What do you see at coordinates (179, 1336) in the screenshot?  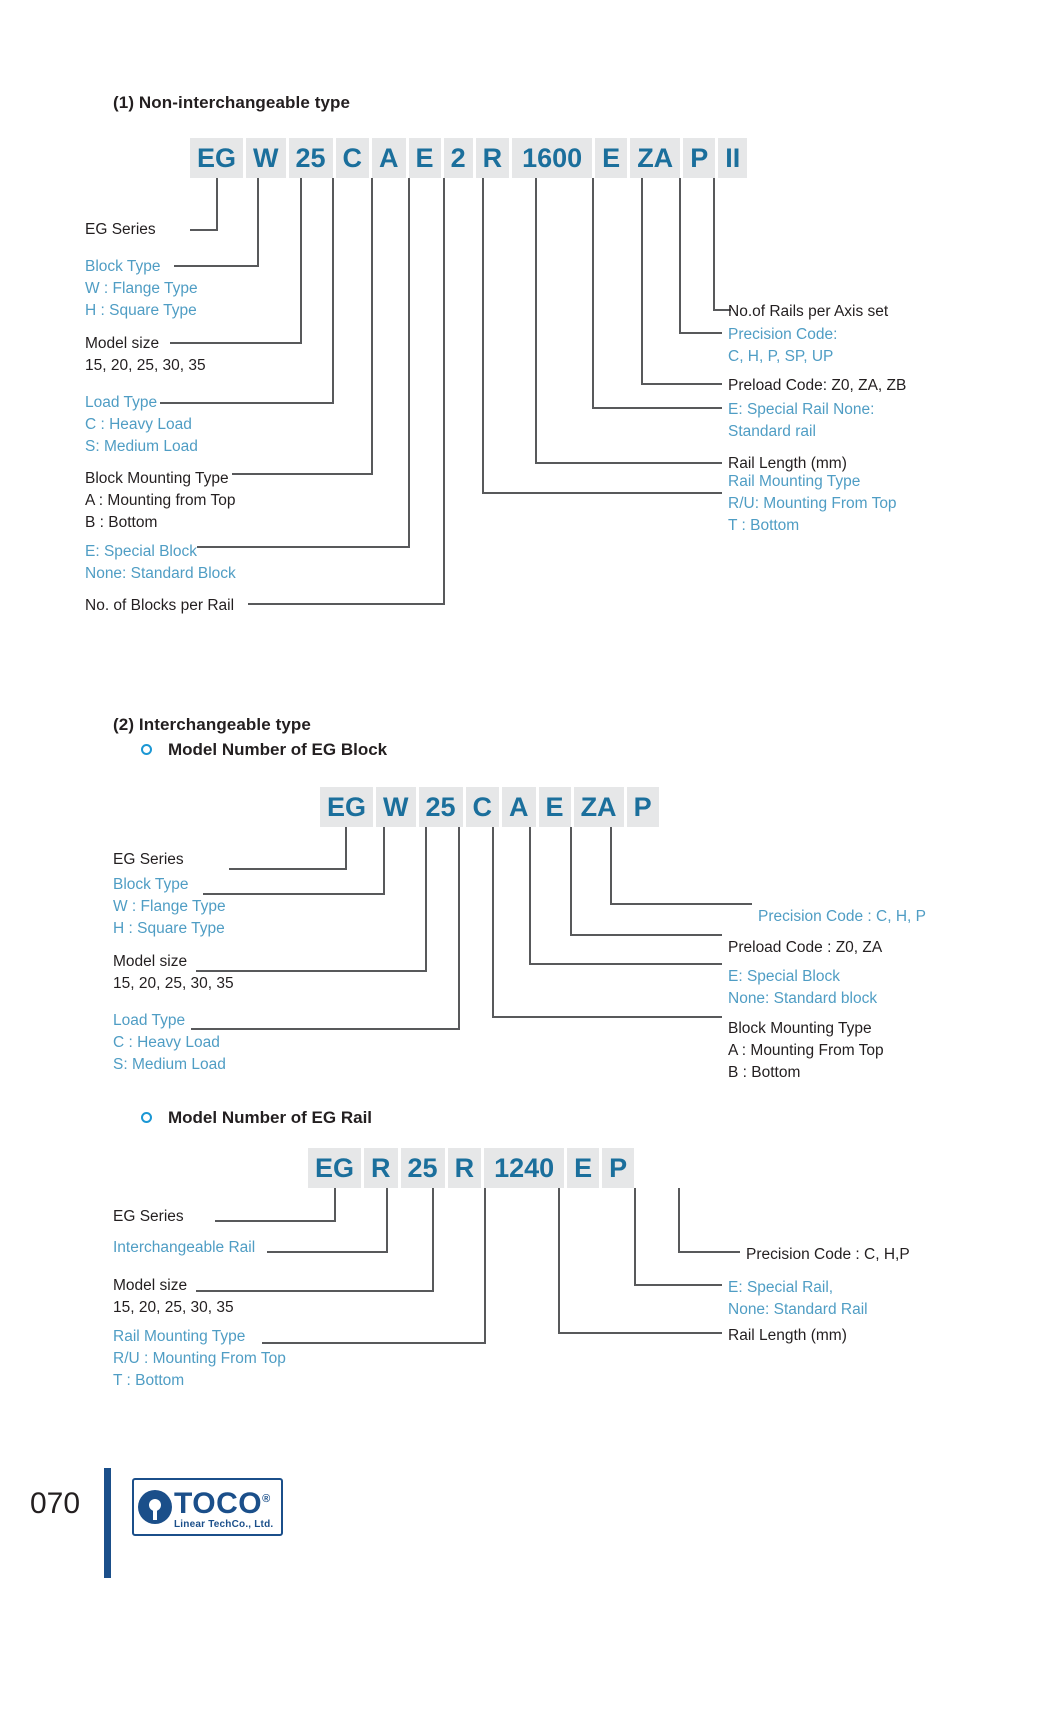 I see `rail-label-mounting-type: Rail Mounting Type` at bounding box center [179, 1336].